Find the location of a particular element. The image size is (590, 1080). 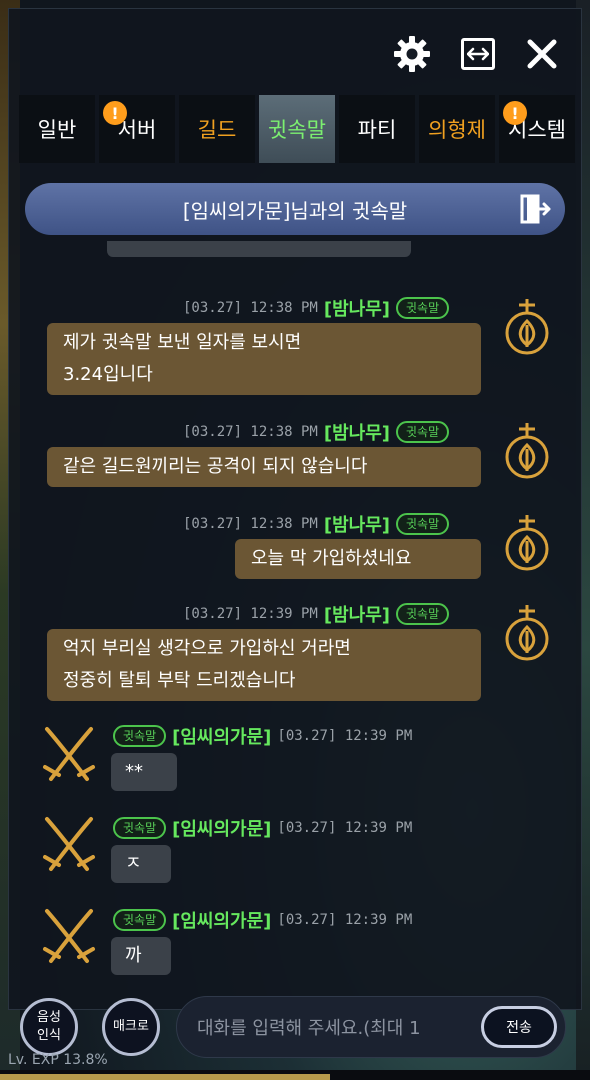

tab-guild: 길드 is located at coordinates (217, 129).